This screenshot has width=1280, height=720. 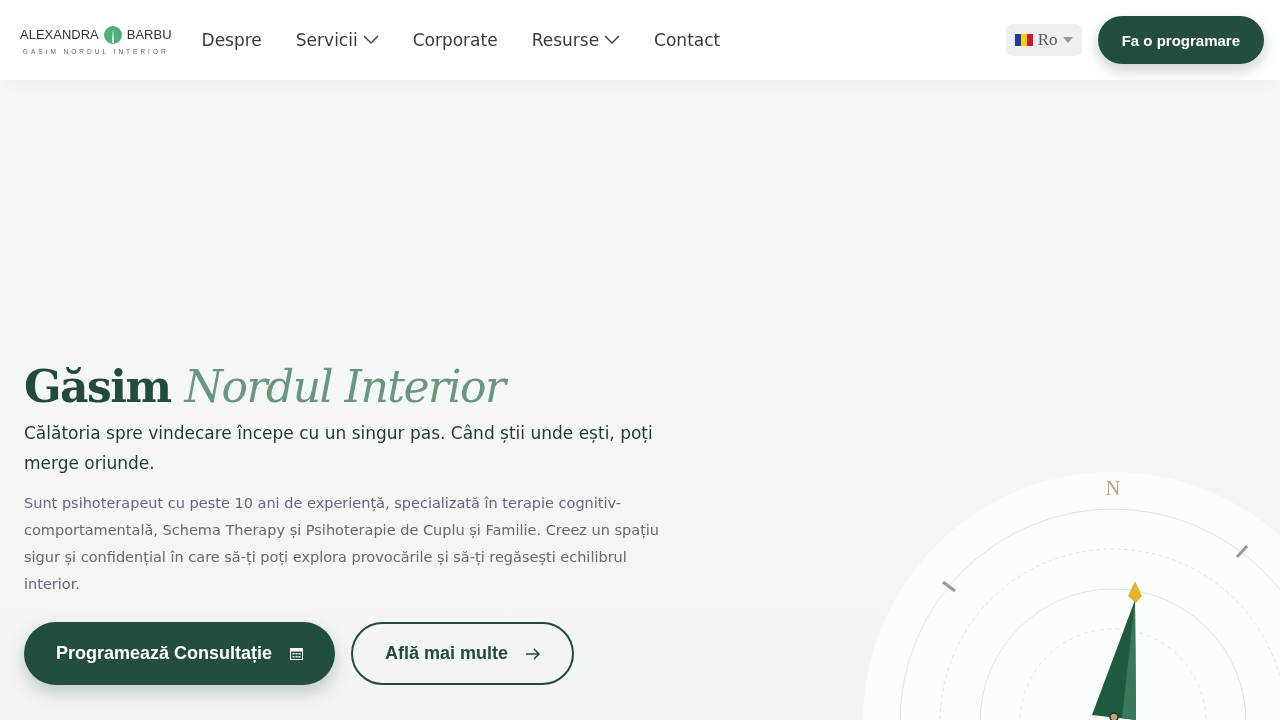 I want to click on consultation-button: Programează Consultație, so click(x=180, y=653).